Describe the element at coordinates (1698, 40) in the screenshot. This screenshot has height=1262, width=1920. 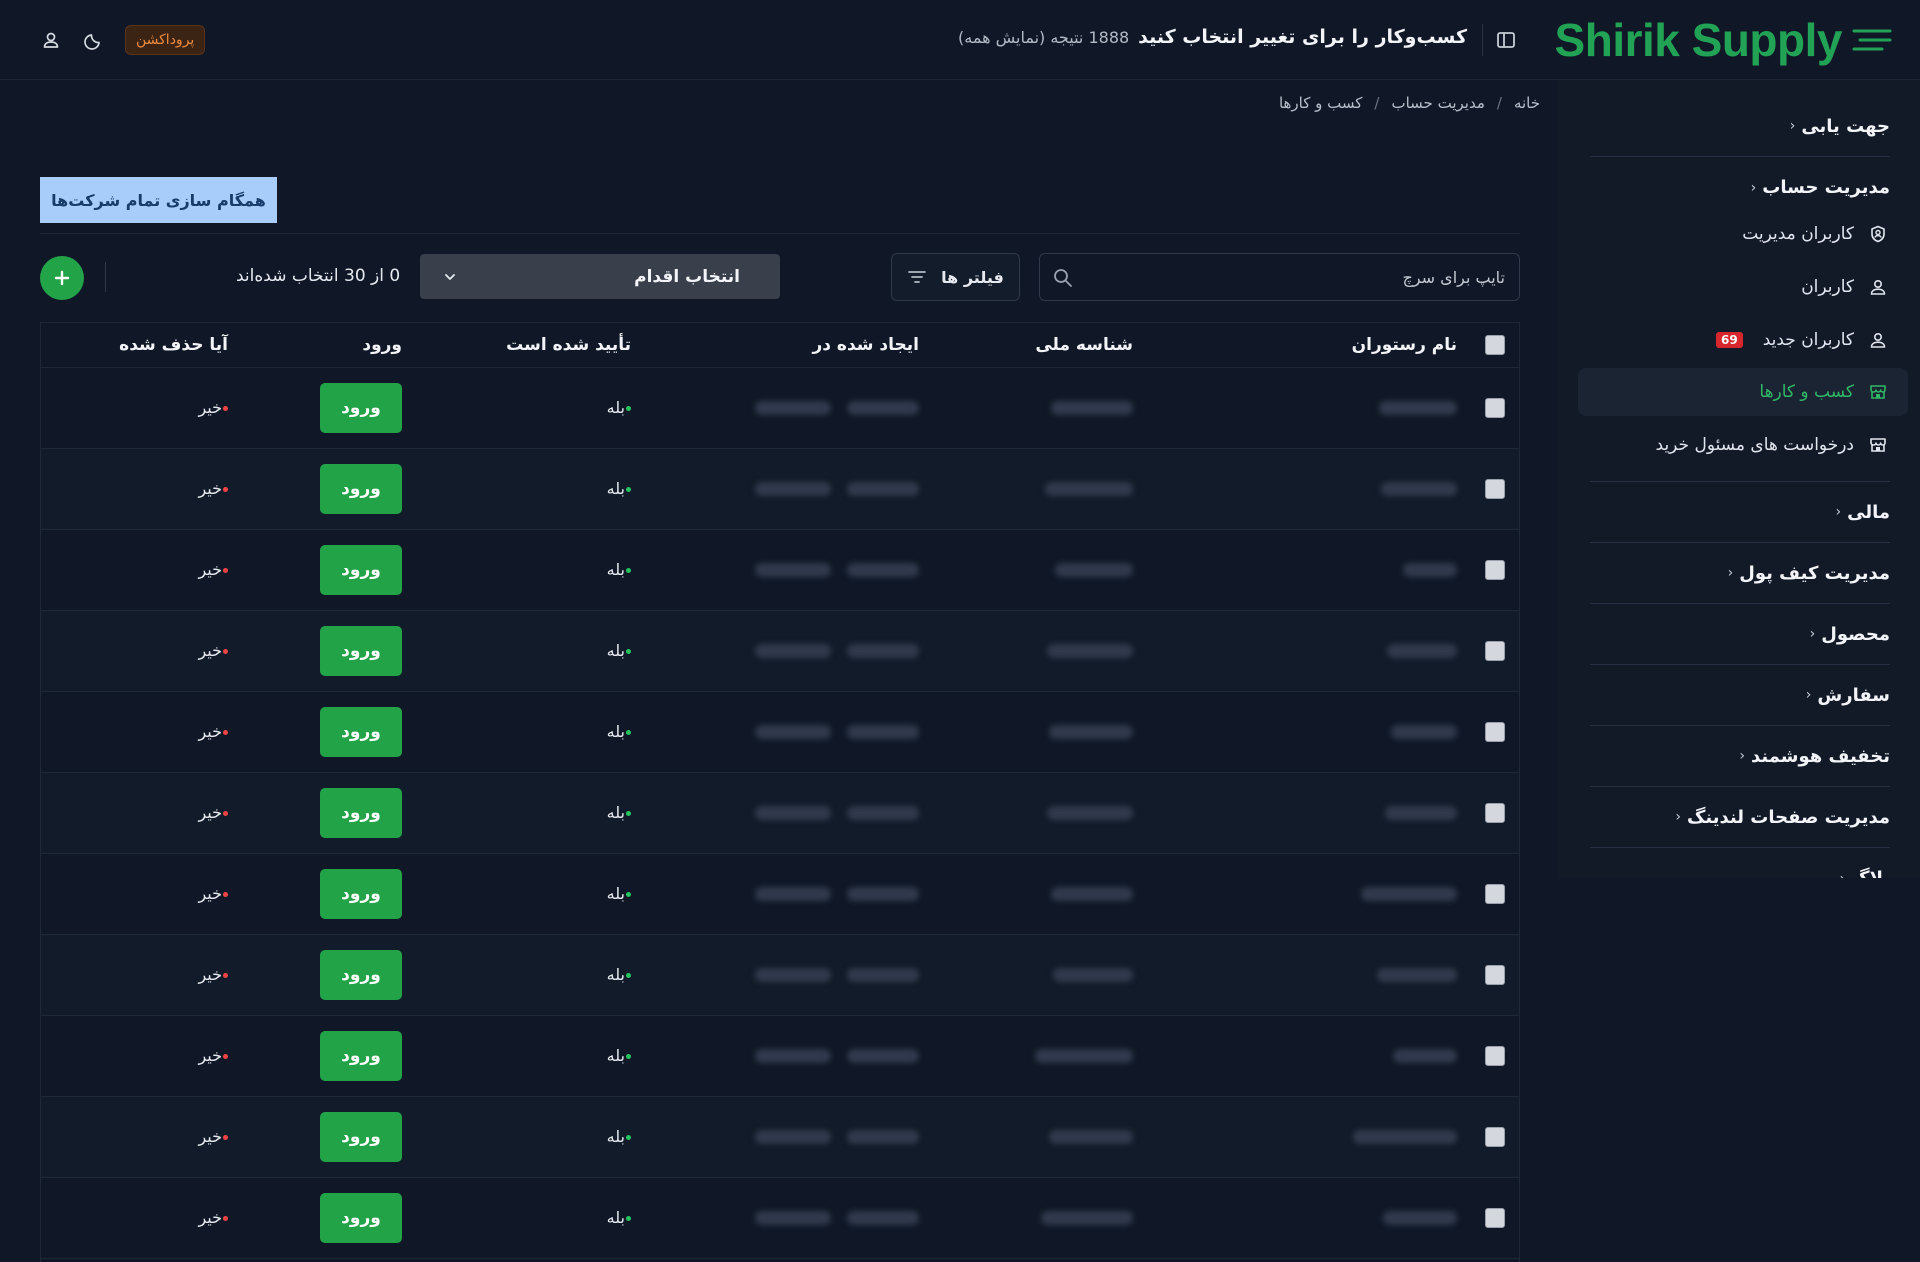
I see `logo-text: Shirik Supply` at that location.